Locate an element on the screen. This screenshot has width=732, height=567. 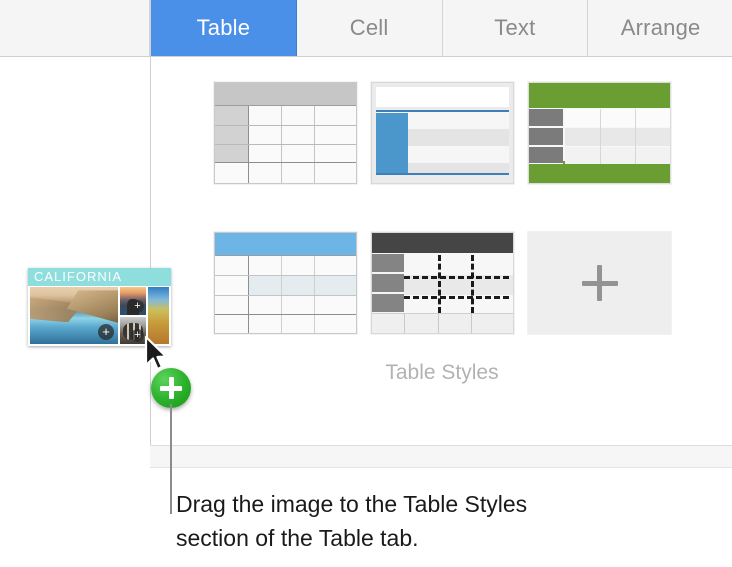
tab-text-label: Text is located at coordinates (515, 27).